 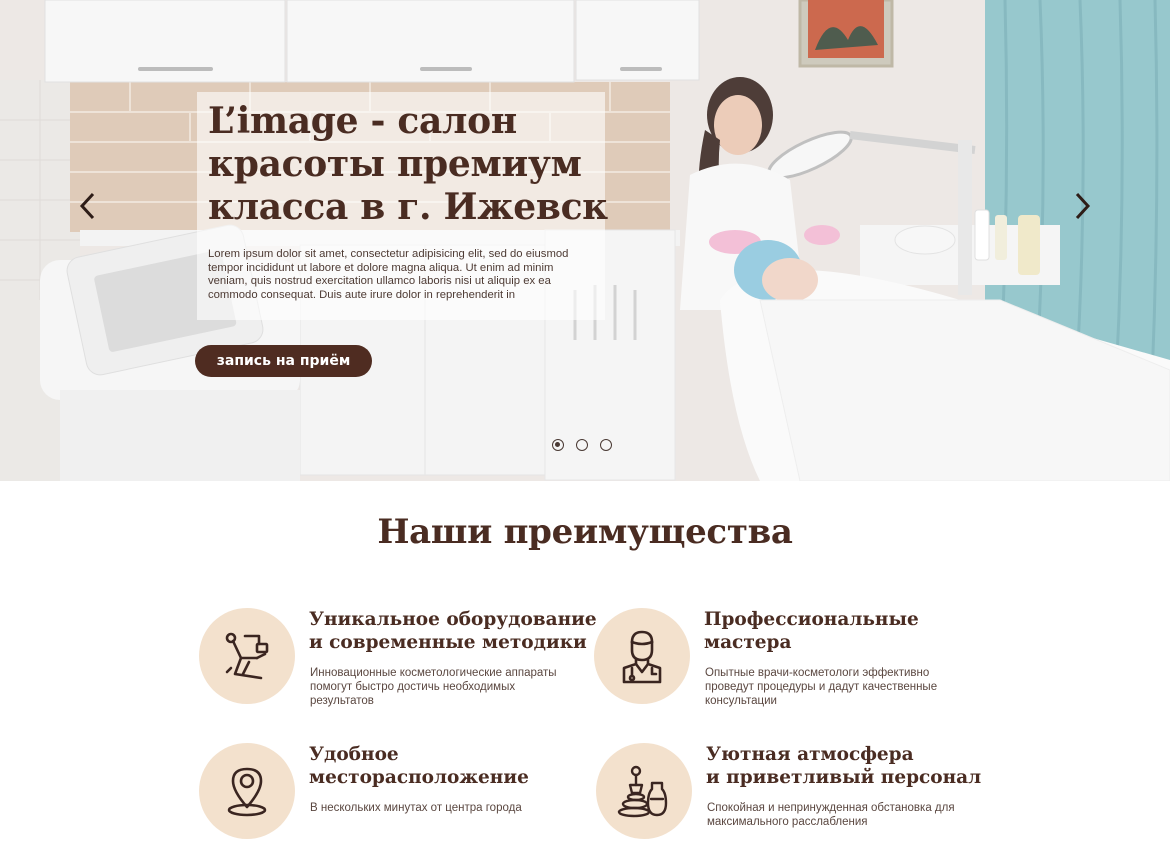 I want to click on slider-next-button, so click(x=1083, y=206).